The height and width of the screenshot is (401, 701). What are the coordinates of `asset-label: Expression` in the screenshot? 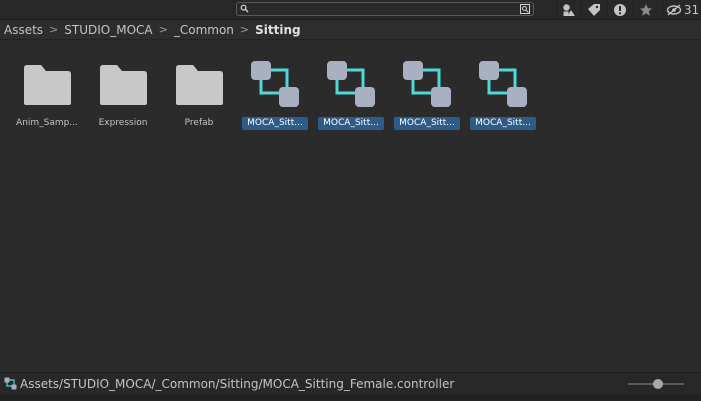 It's located at (123, 123).